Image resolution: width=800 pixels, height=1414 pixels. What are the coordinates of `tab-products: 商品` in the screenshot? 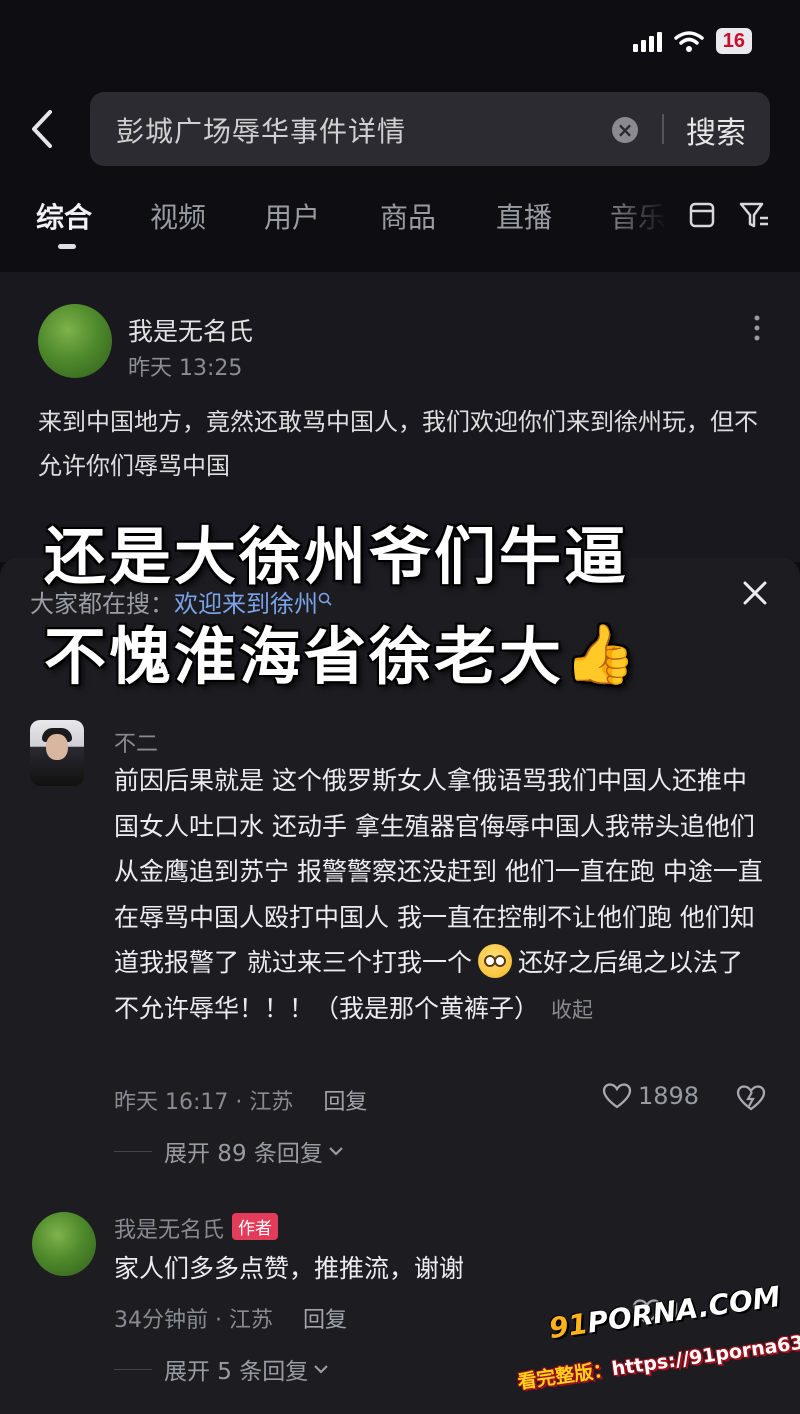 It's located at (408, 216).